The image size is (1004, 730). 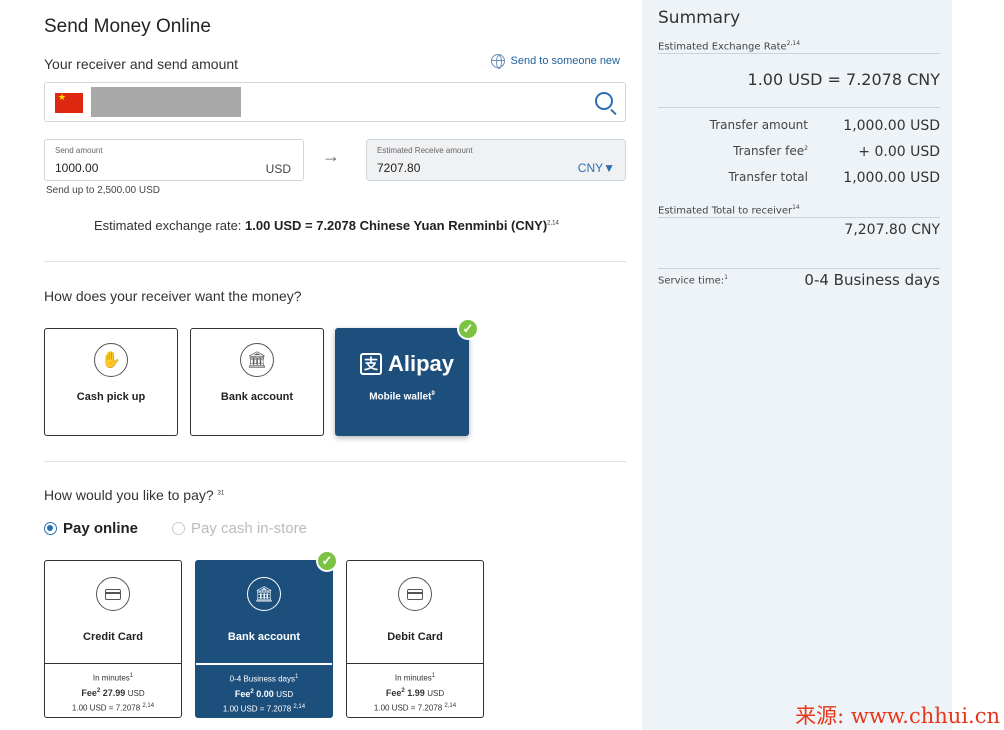 I want to click on option-bank-account: 🏛 Bank account, so click(x=257, y=382).